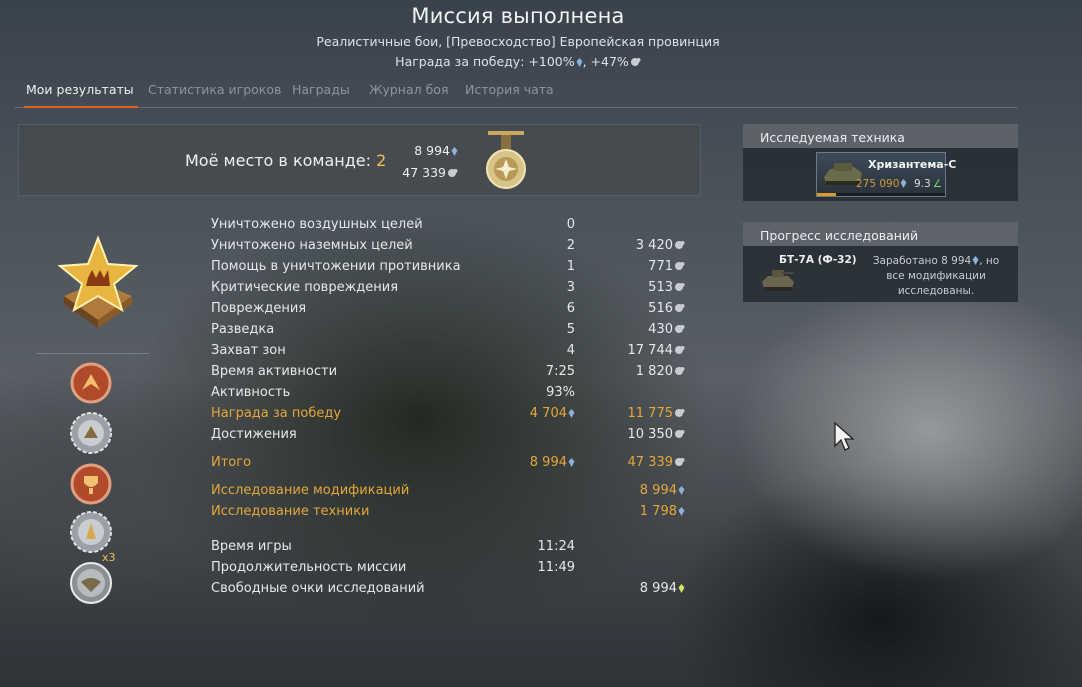 Image resolution: width=1082 pixels, height=687 pixels. I want to click on stat-label: Уничтожено воздушных целей, so click(317, 224).